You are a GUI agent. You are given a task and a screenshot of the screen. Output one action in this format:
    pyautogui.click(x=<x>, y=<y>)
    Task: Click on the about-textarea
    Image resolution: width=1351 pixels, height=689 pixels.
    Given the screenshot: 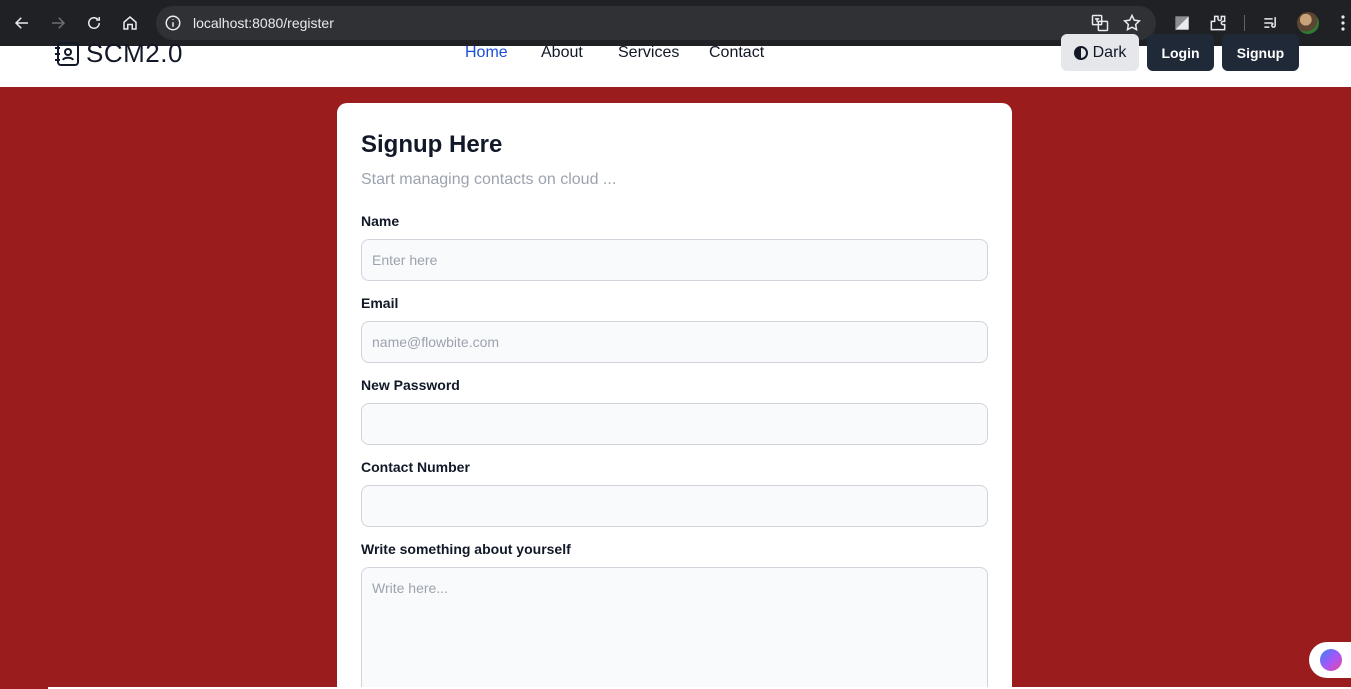 What is the action you would take?
    pyautogui.click(x=674, y=628)
    